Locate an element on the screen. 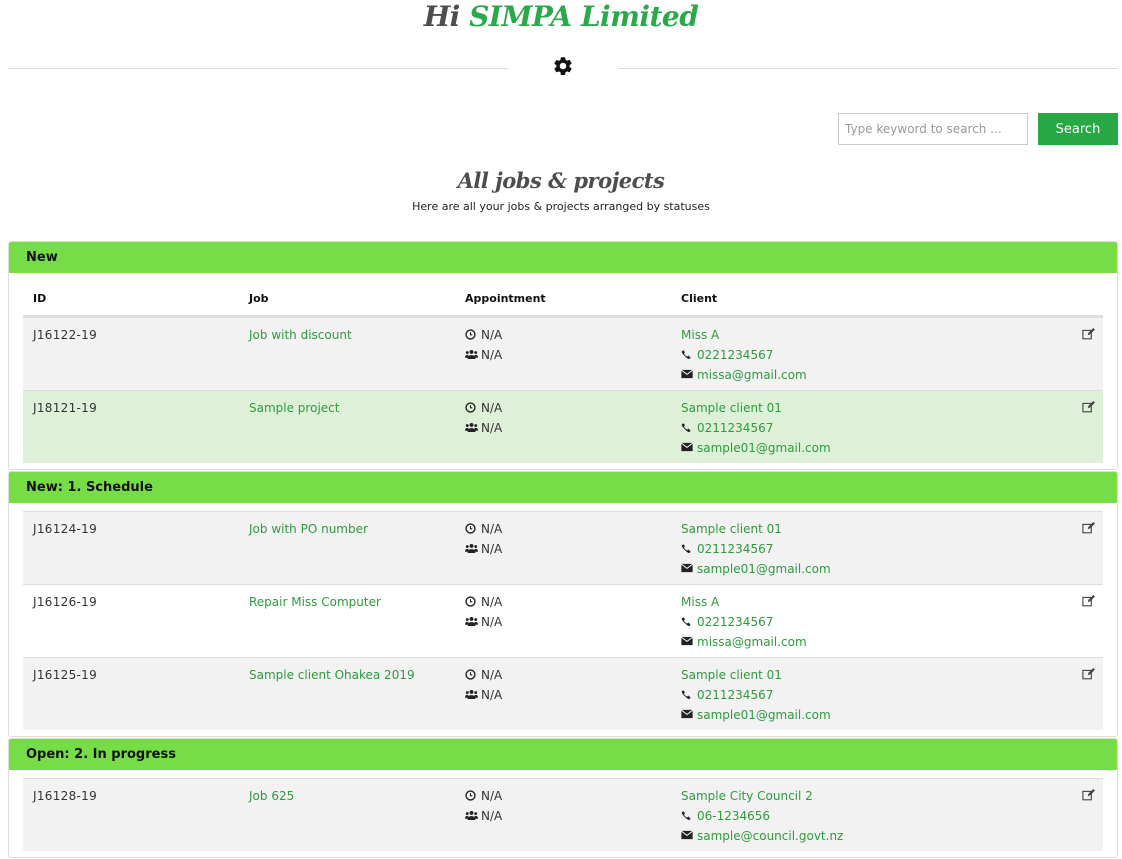 The image size is (1122, 859). header-divider-left is located at coordinates (258, 68).